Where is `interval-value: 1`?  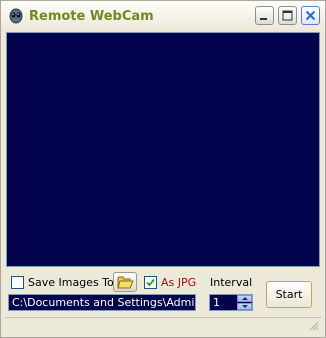 interval-value: 1 is located at coordinates (216, 302).